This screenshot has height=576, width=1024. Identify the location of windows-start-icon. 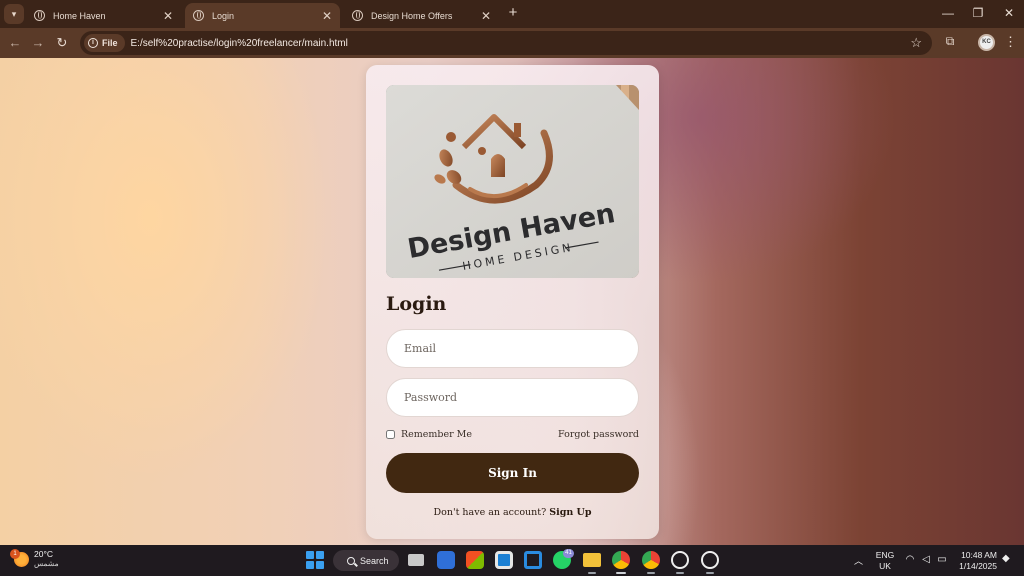
(315, 560).